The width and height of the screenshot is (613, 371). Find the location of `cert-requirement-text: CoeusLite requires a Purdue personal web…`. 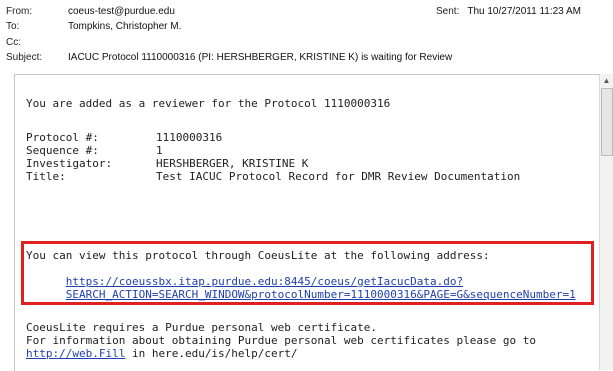

cert-requirement-text: CoeusLite requires a Purdue personal web… is located at coordinates (201, 327).